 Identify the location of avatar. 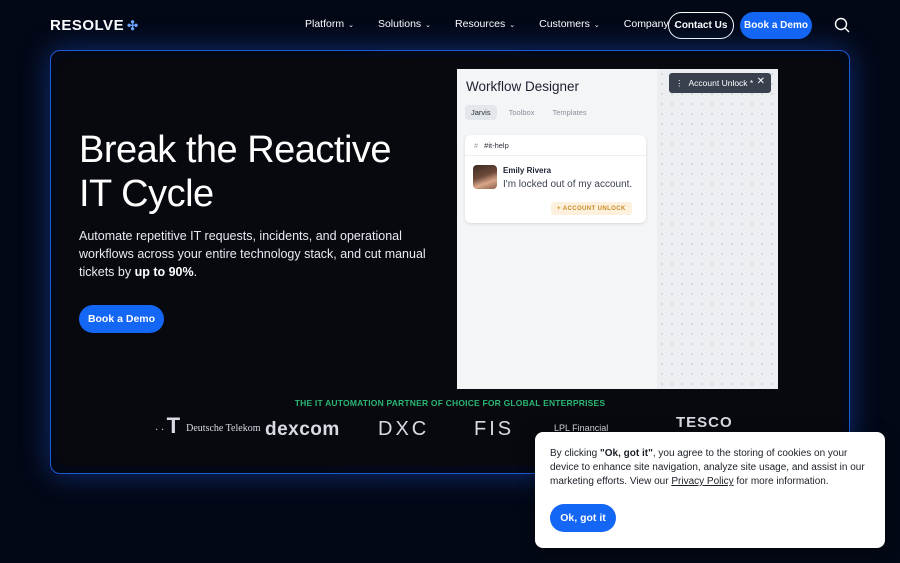
(485, 177).